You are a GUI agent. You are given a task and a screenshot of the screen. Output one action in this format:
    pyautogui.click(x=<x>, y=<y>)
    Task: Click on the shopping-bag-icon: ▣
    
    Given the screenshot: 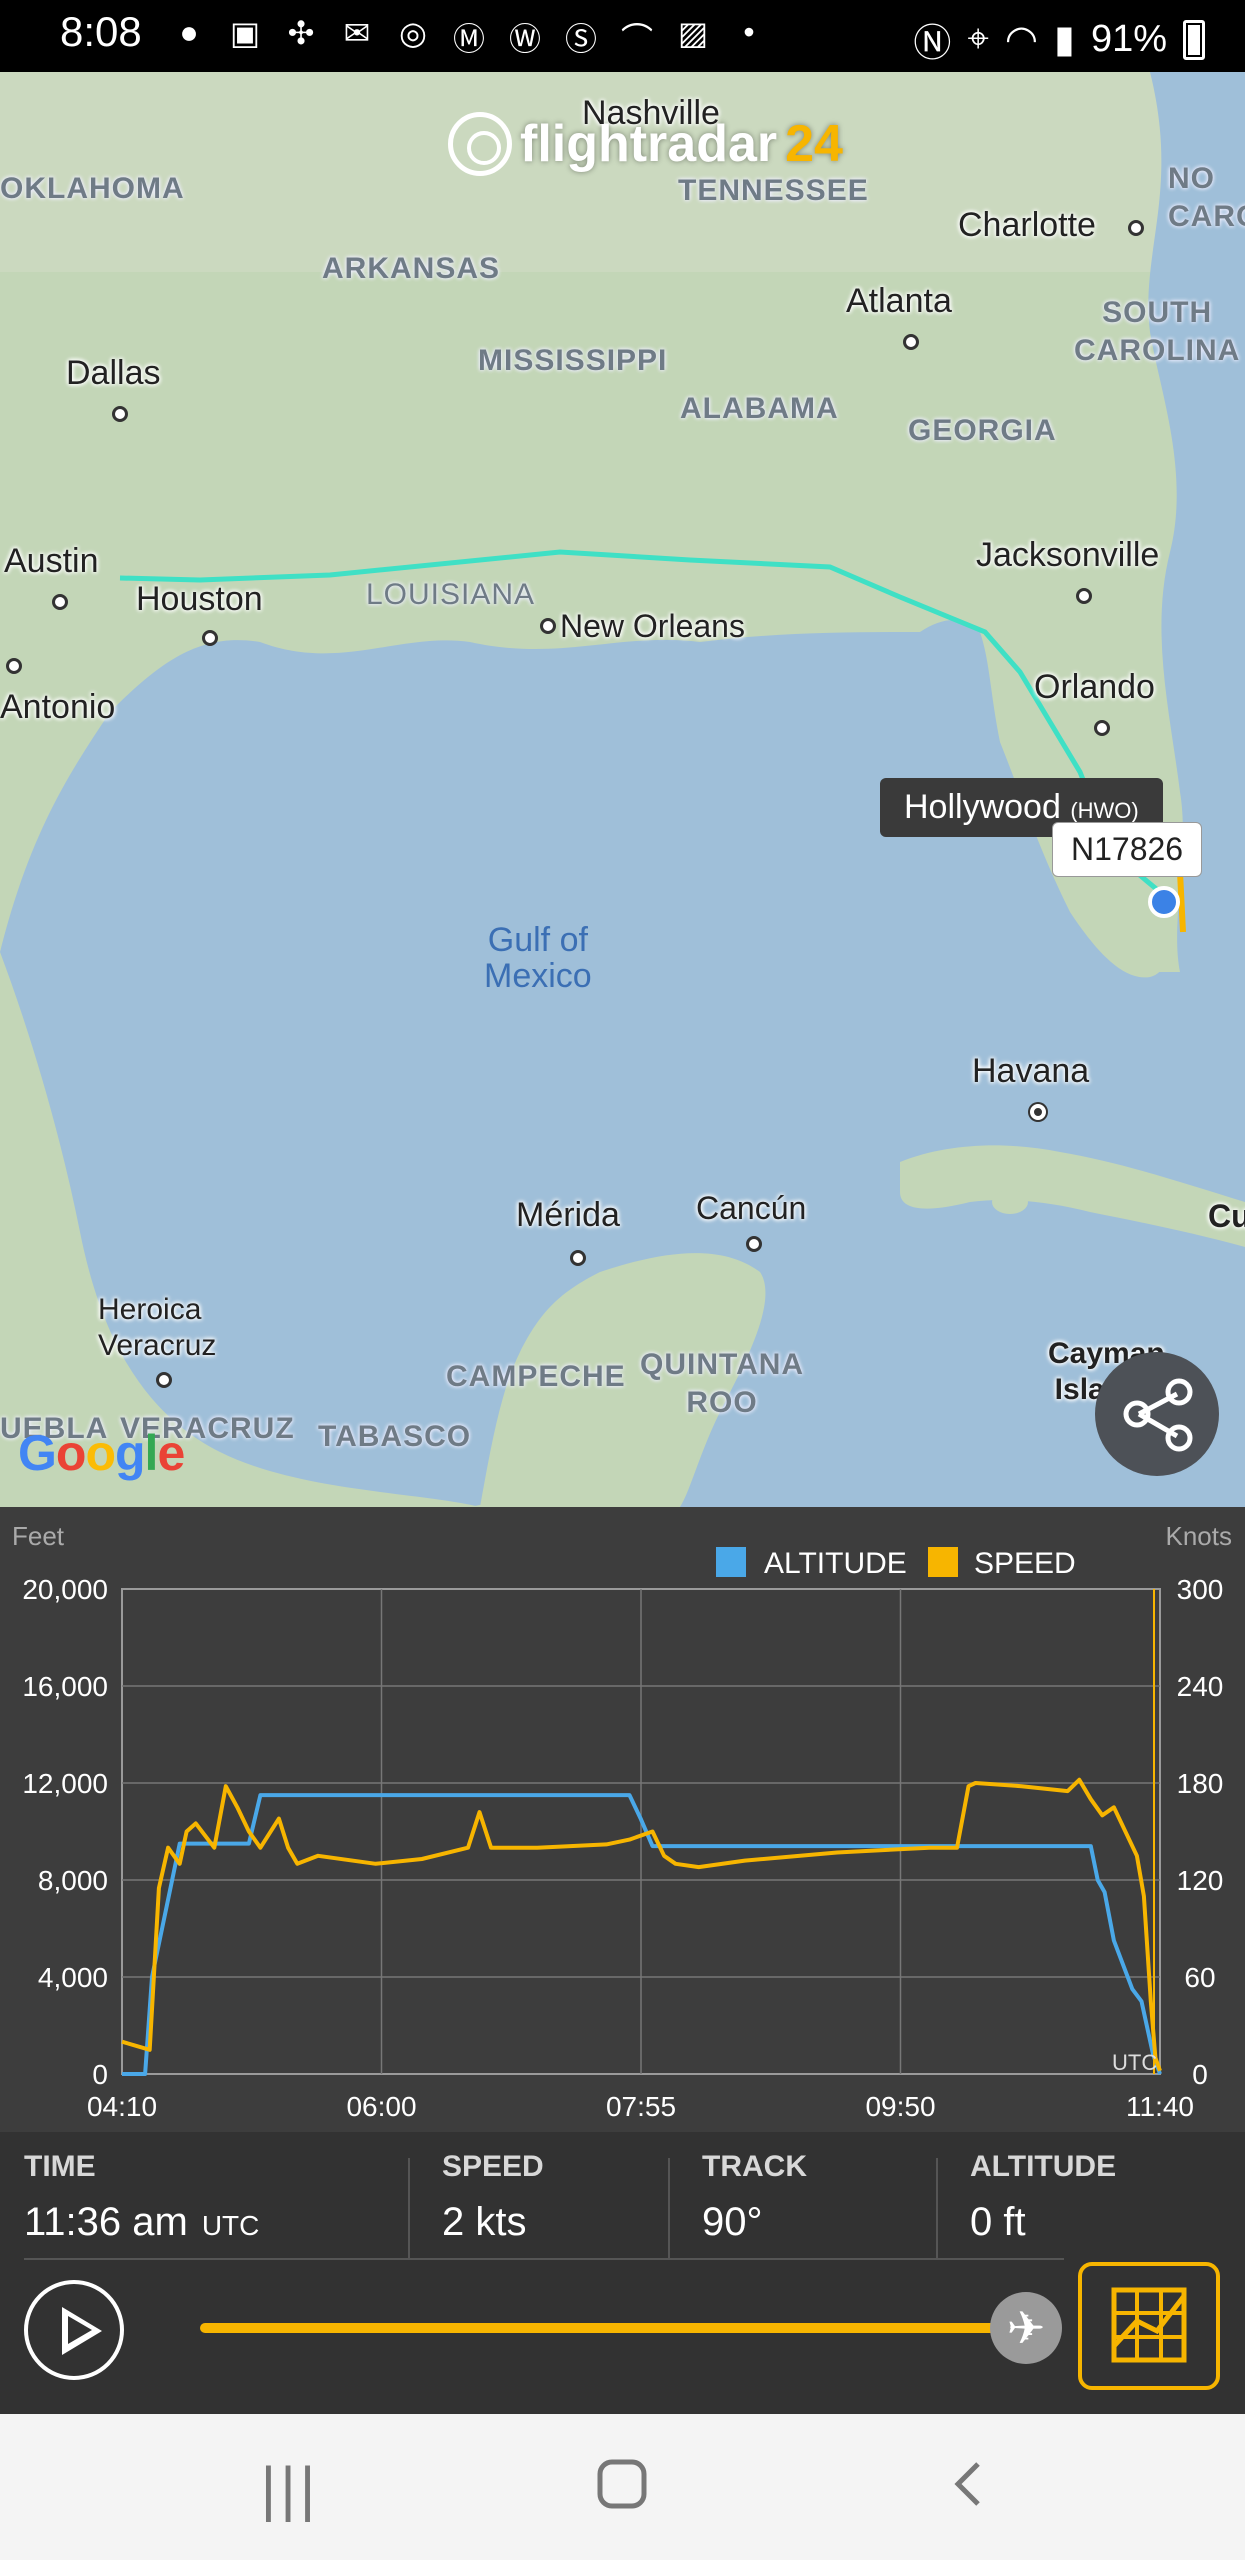 What is the action you would take?
    pyautogui.click(x=245, y=33)
    